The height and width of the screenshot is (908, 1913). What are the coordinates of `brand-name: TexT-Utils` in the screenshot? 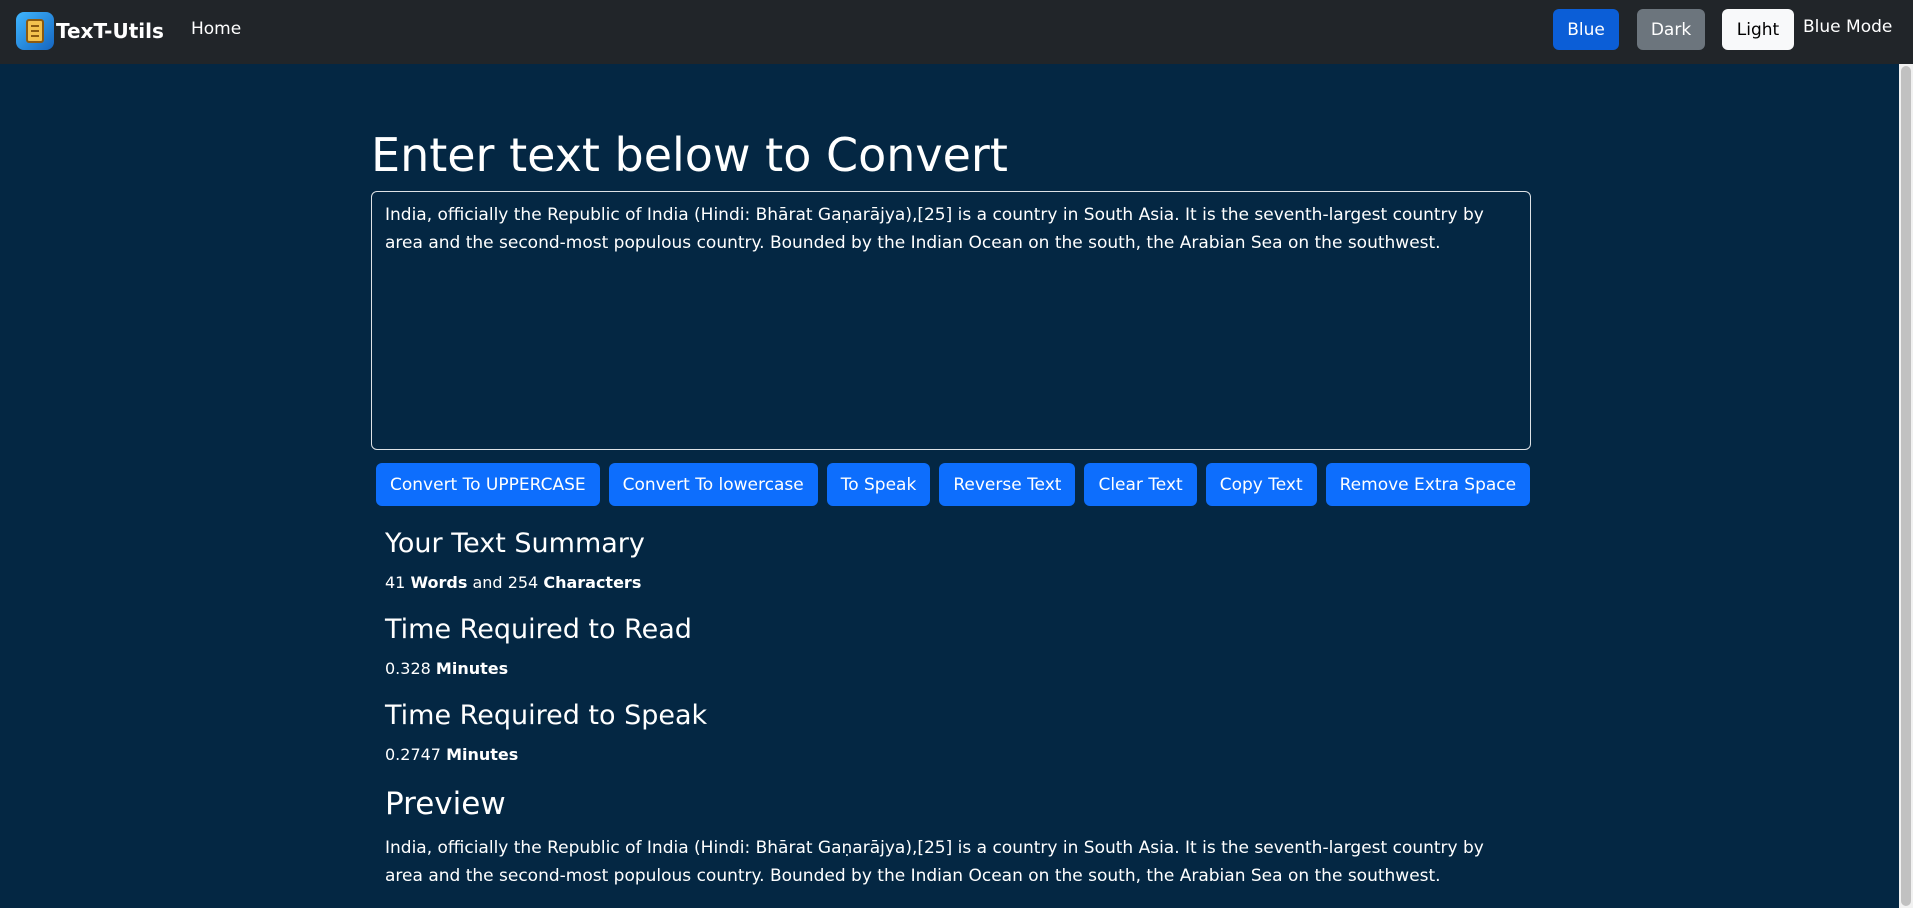 It's located at (110, 31).